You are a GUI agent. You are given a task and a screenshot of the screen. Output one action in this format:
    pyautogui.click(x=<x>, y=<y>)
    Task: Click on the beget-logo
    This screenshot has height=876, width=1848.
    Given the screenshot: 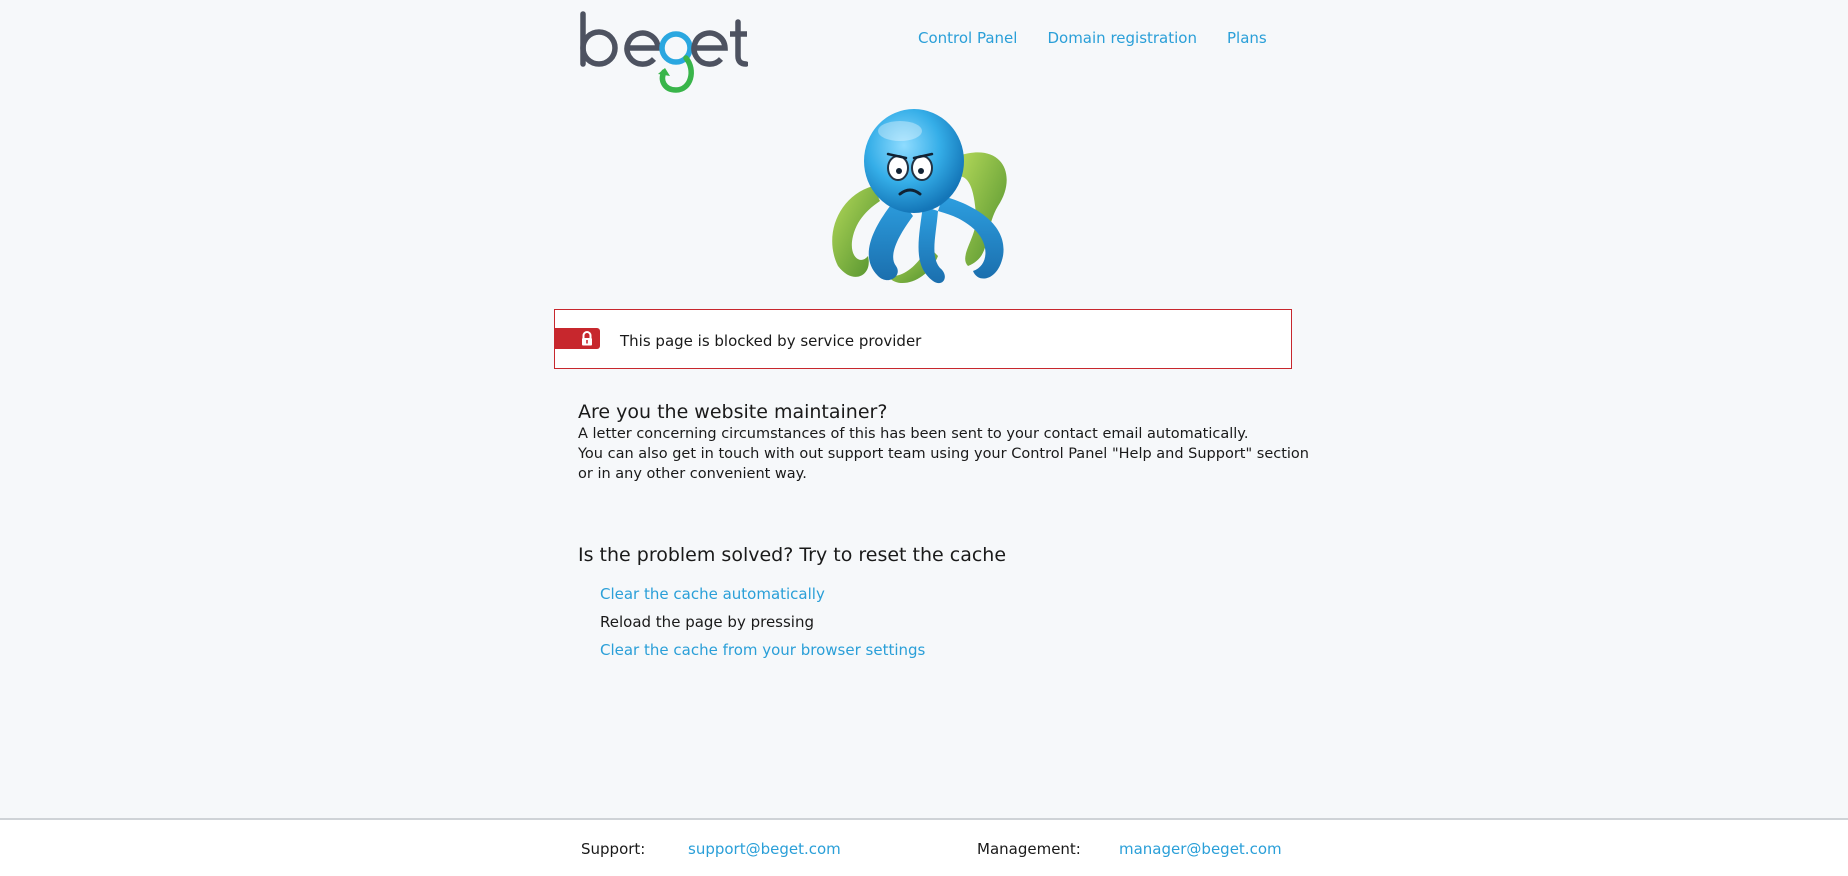 What is the action you would take?
    pyautogui.click(x=663, y=52)
    